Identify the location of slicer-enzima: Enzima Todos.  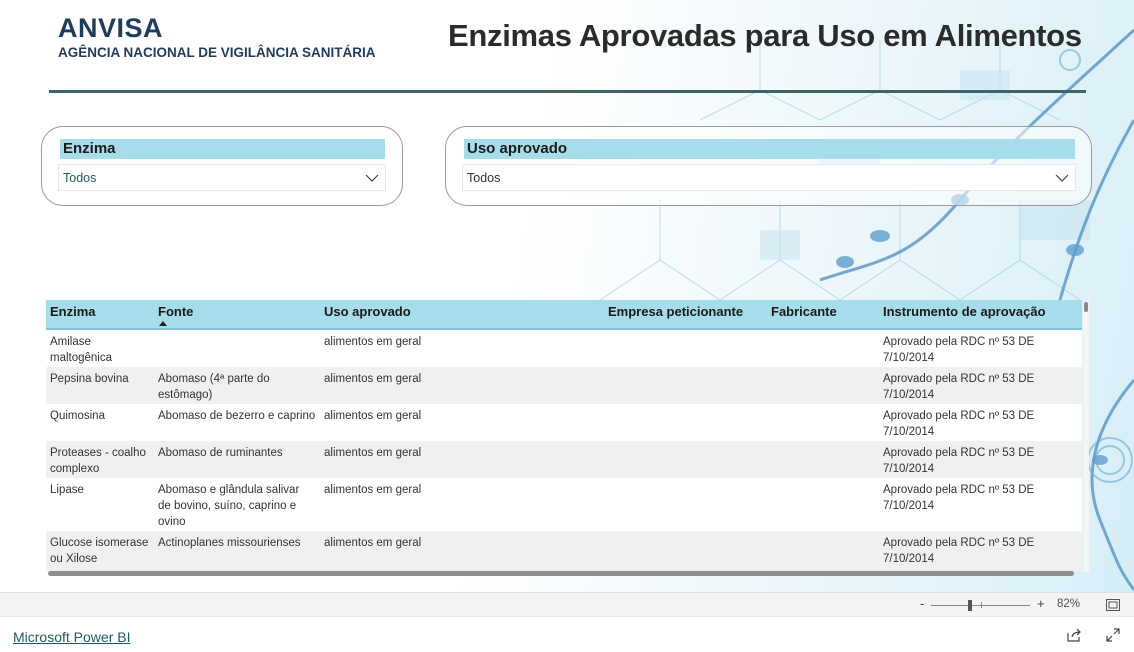
(222, 166).